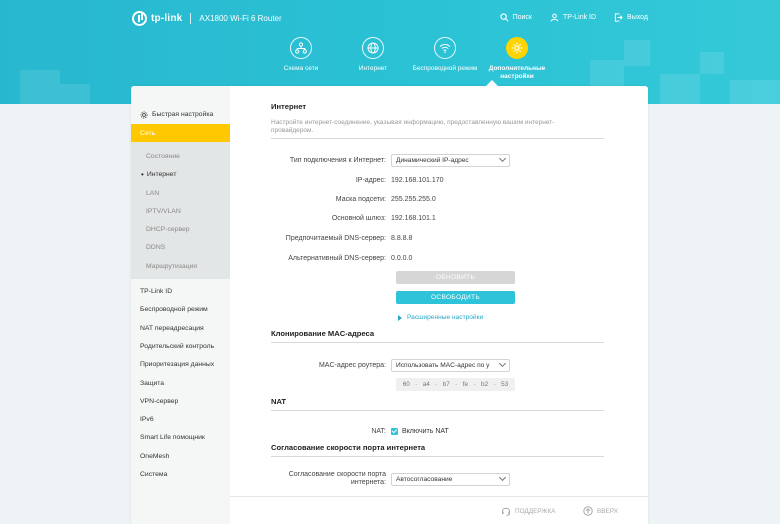 The height and width of the screenshot is (524, 780). Describe the element at coordinates (180, 133) in the screenshot. I see `sidebar-item-network: Сеть` at that location.